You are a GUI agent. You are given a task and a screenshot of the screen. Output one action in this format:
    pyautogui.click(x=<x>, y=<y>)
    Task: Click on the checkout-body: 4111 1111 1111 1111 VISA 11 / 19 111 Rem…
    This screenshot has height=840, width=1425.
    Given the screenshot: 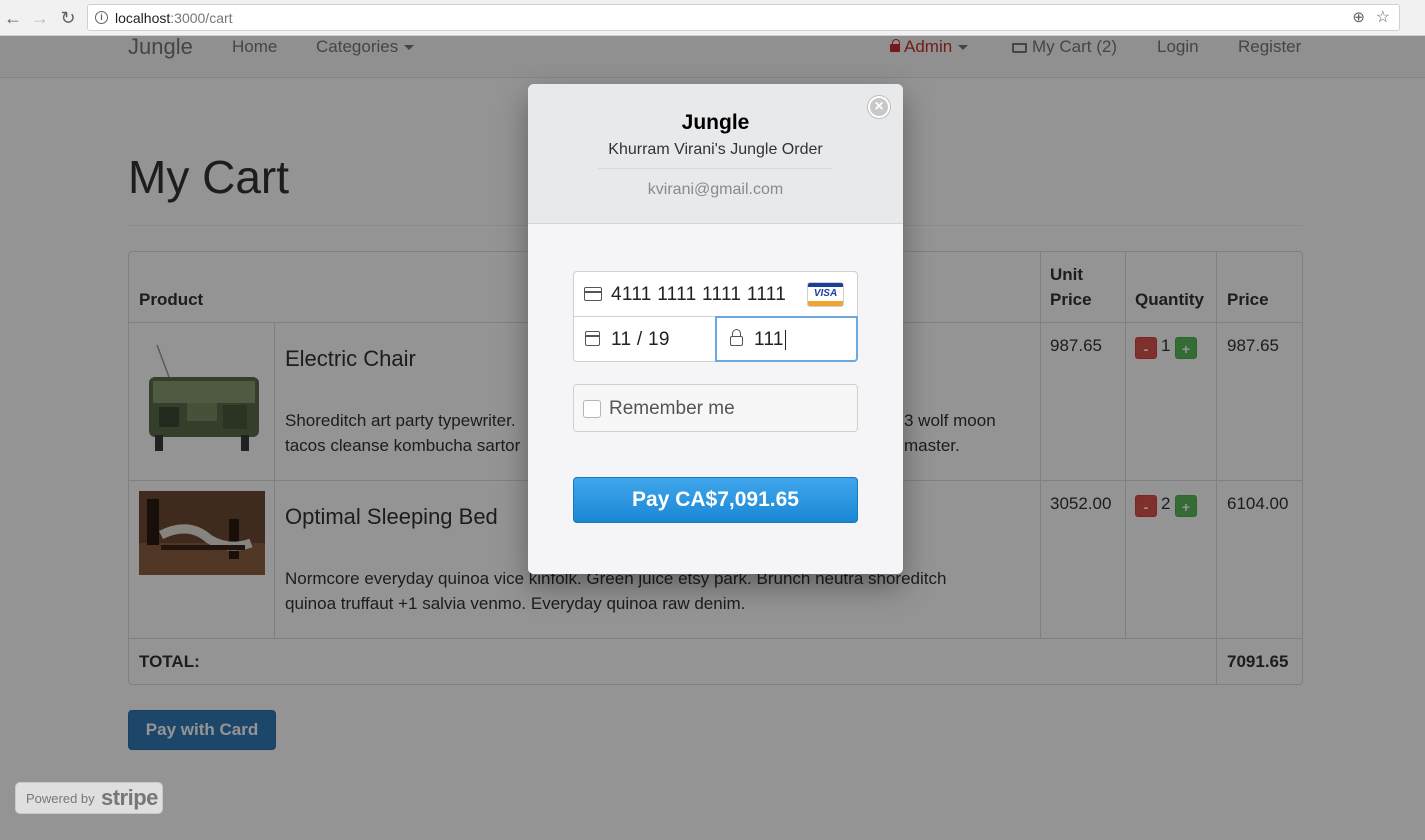 What is the action you would take?
    pyautogui.click(x=715, y=399)
    